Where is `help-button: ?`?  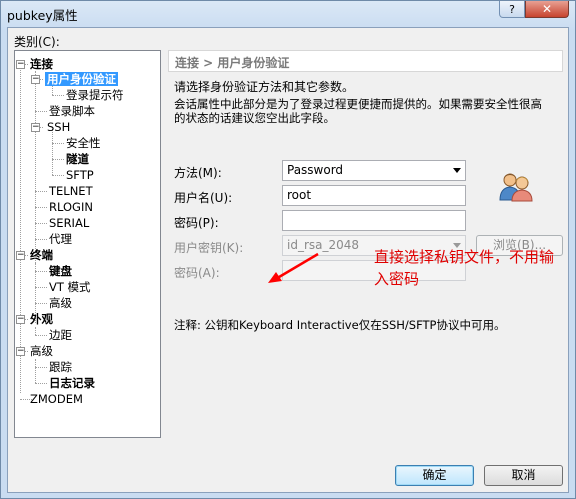 help-button: ? is located at coordinates (512, 9).